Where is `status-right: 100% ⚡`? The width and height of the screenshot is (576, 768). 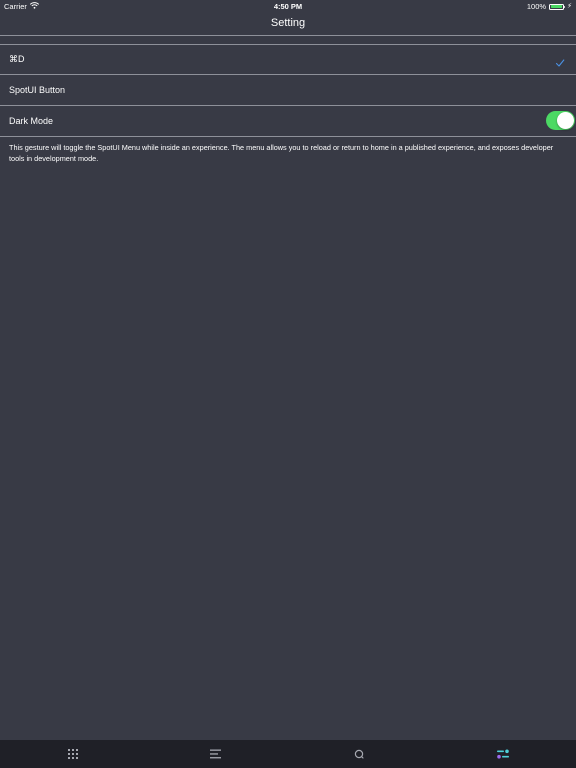 status-right: 100% ⚡ is located at coordinates (549, 6).